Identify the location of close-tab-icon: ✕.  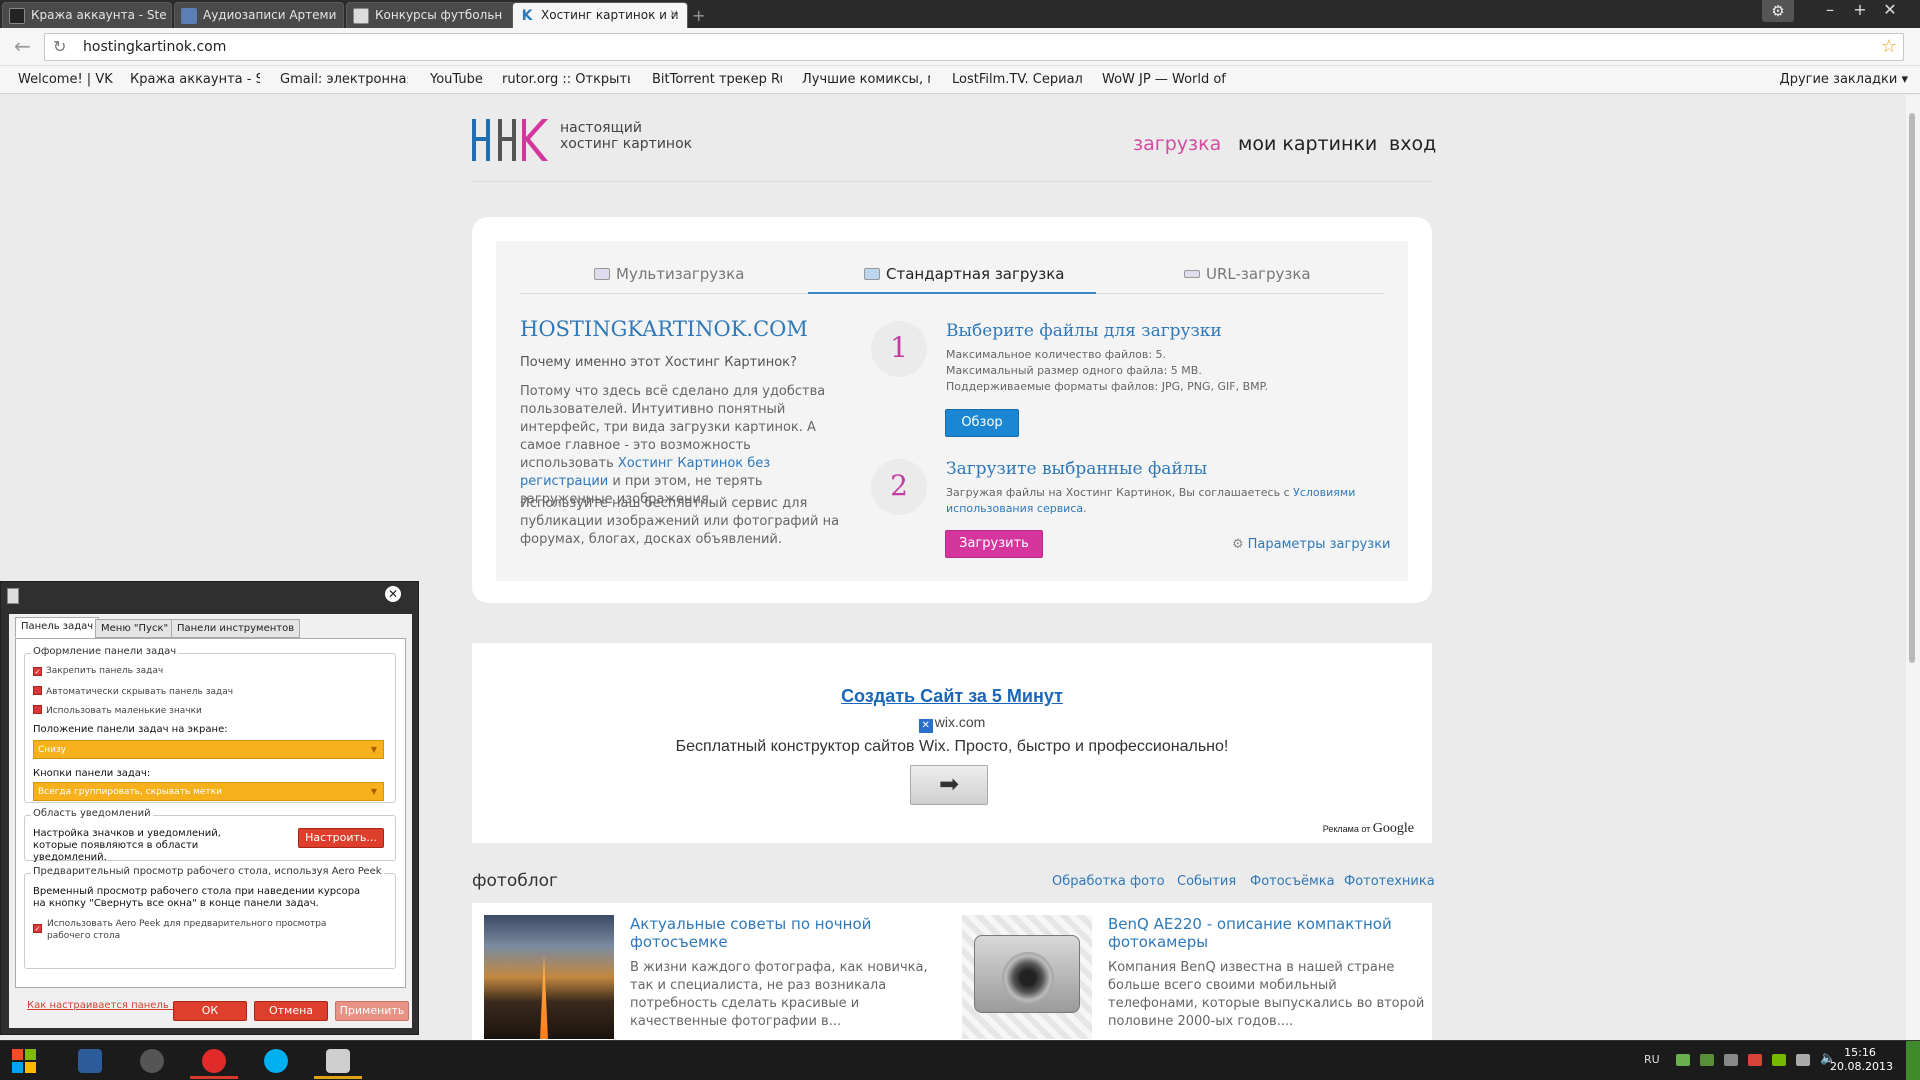
(674, 14).